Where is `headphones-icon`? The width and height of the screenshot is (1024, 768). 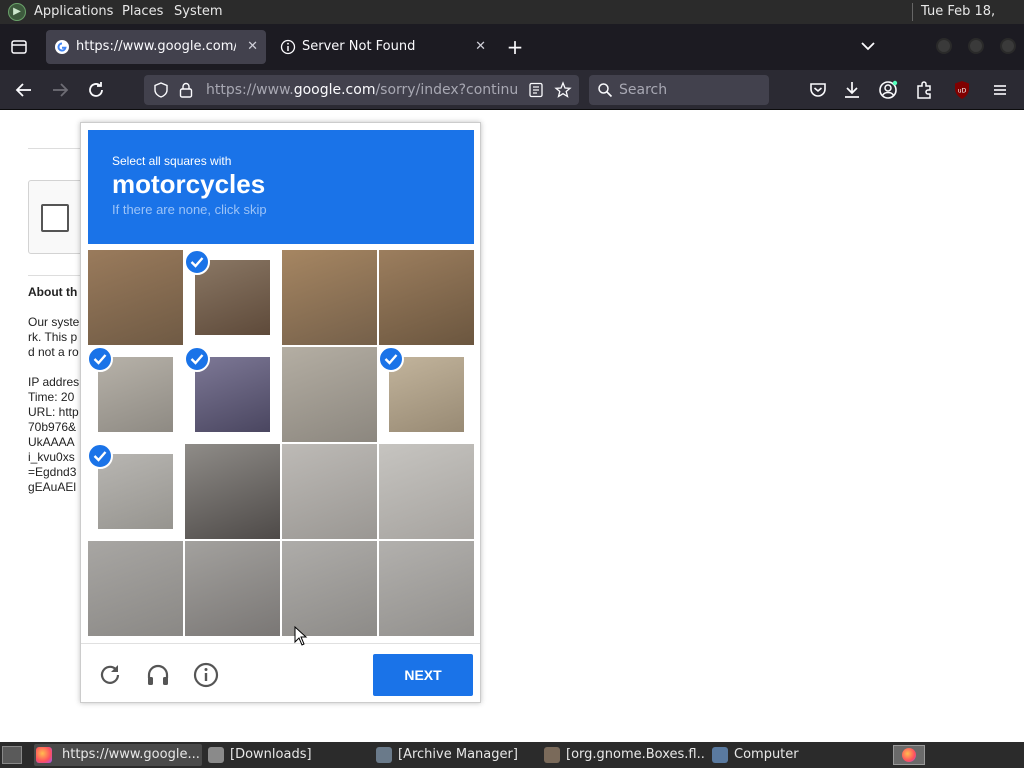 headphones-icon is located at coordinates (158, 675).